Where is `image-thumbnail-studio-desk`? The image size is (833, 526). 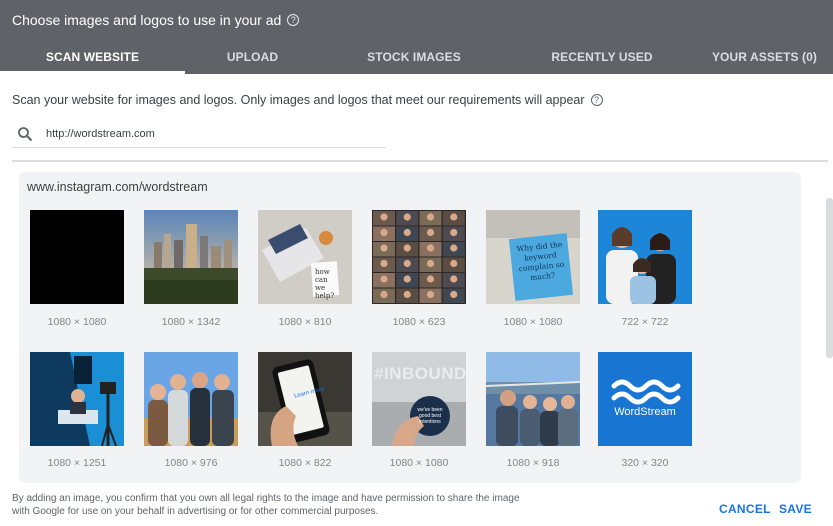
image-thumbnail-studio-desk is located at coordinates (77, 399).